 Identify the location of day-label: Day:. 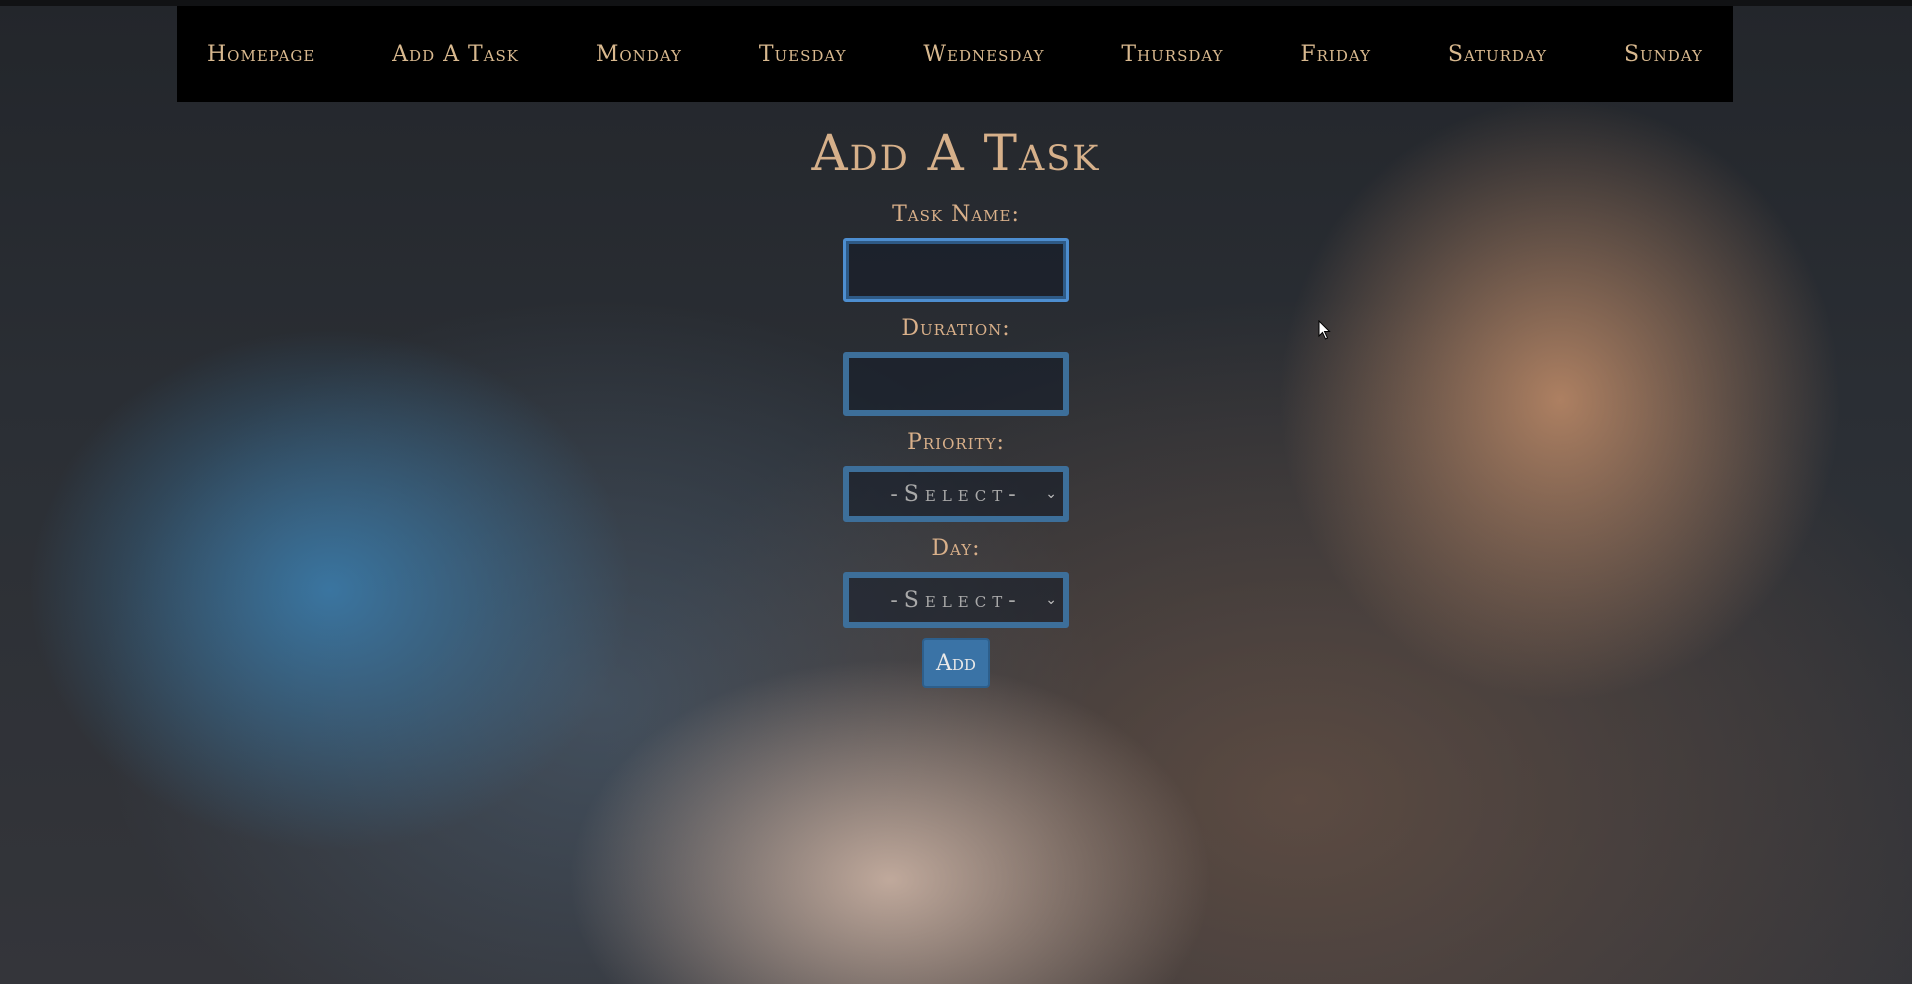
(956, 548).